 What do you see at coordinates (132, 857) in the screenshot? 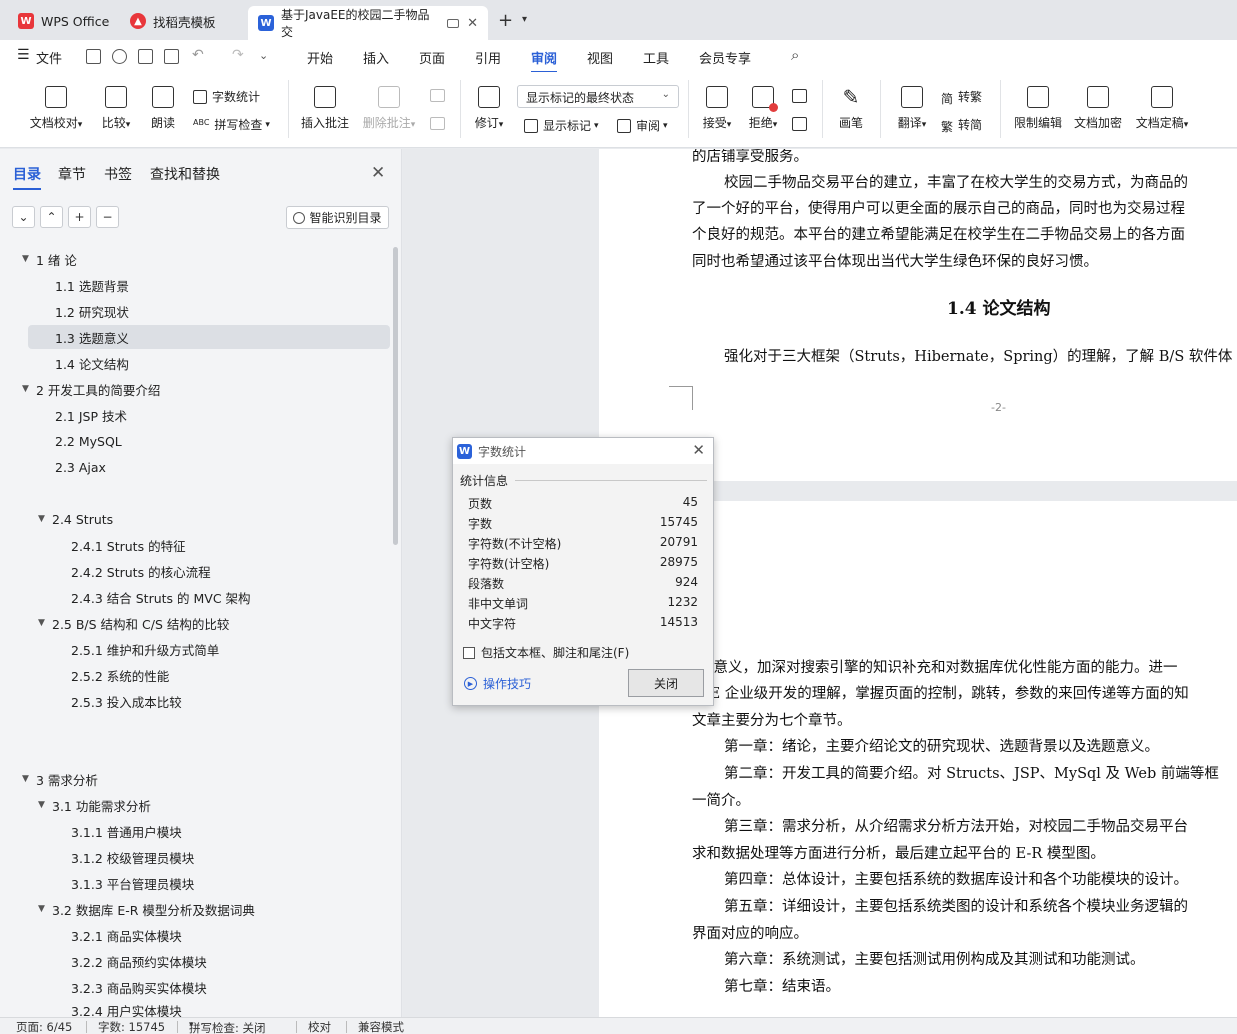
I see `toc-item: 3.1.2 校级管理员模块` at bounding box center [132, 857].